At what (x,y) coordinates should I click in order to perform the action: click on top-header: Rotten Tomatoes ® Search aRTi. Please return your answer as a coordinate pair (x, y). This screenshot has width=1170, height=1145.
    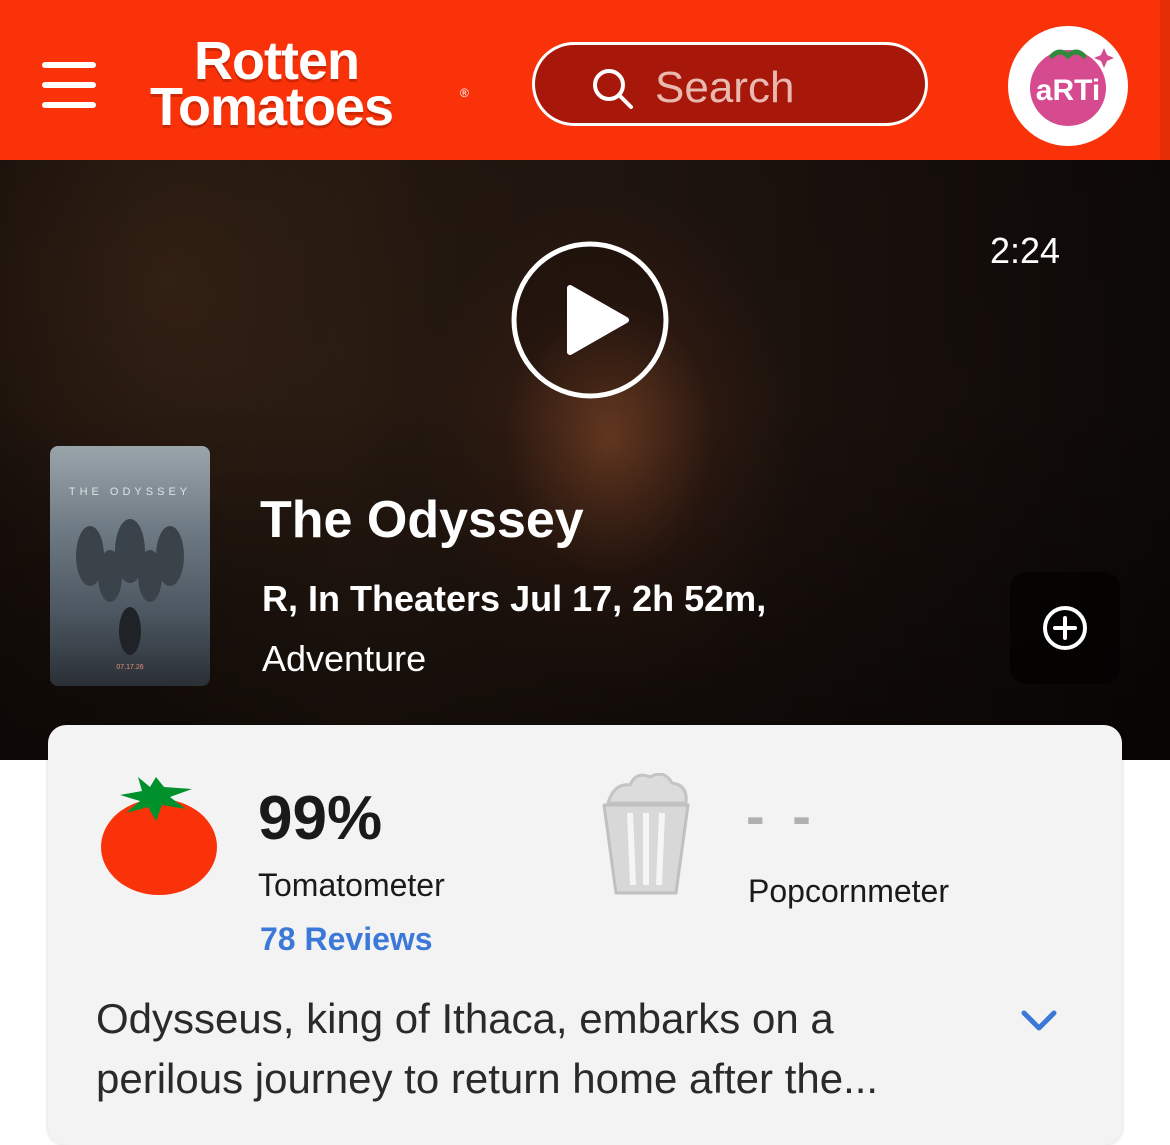
    Looking at the image, I should click on (585, 80).